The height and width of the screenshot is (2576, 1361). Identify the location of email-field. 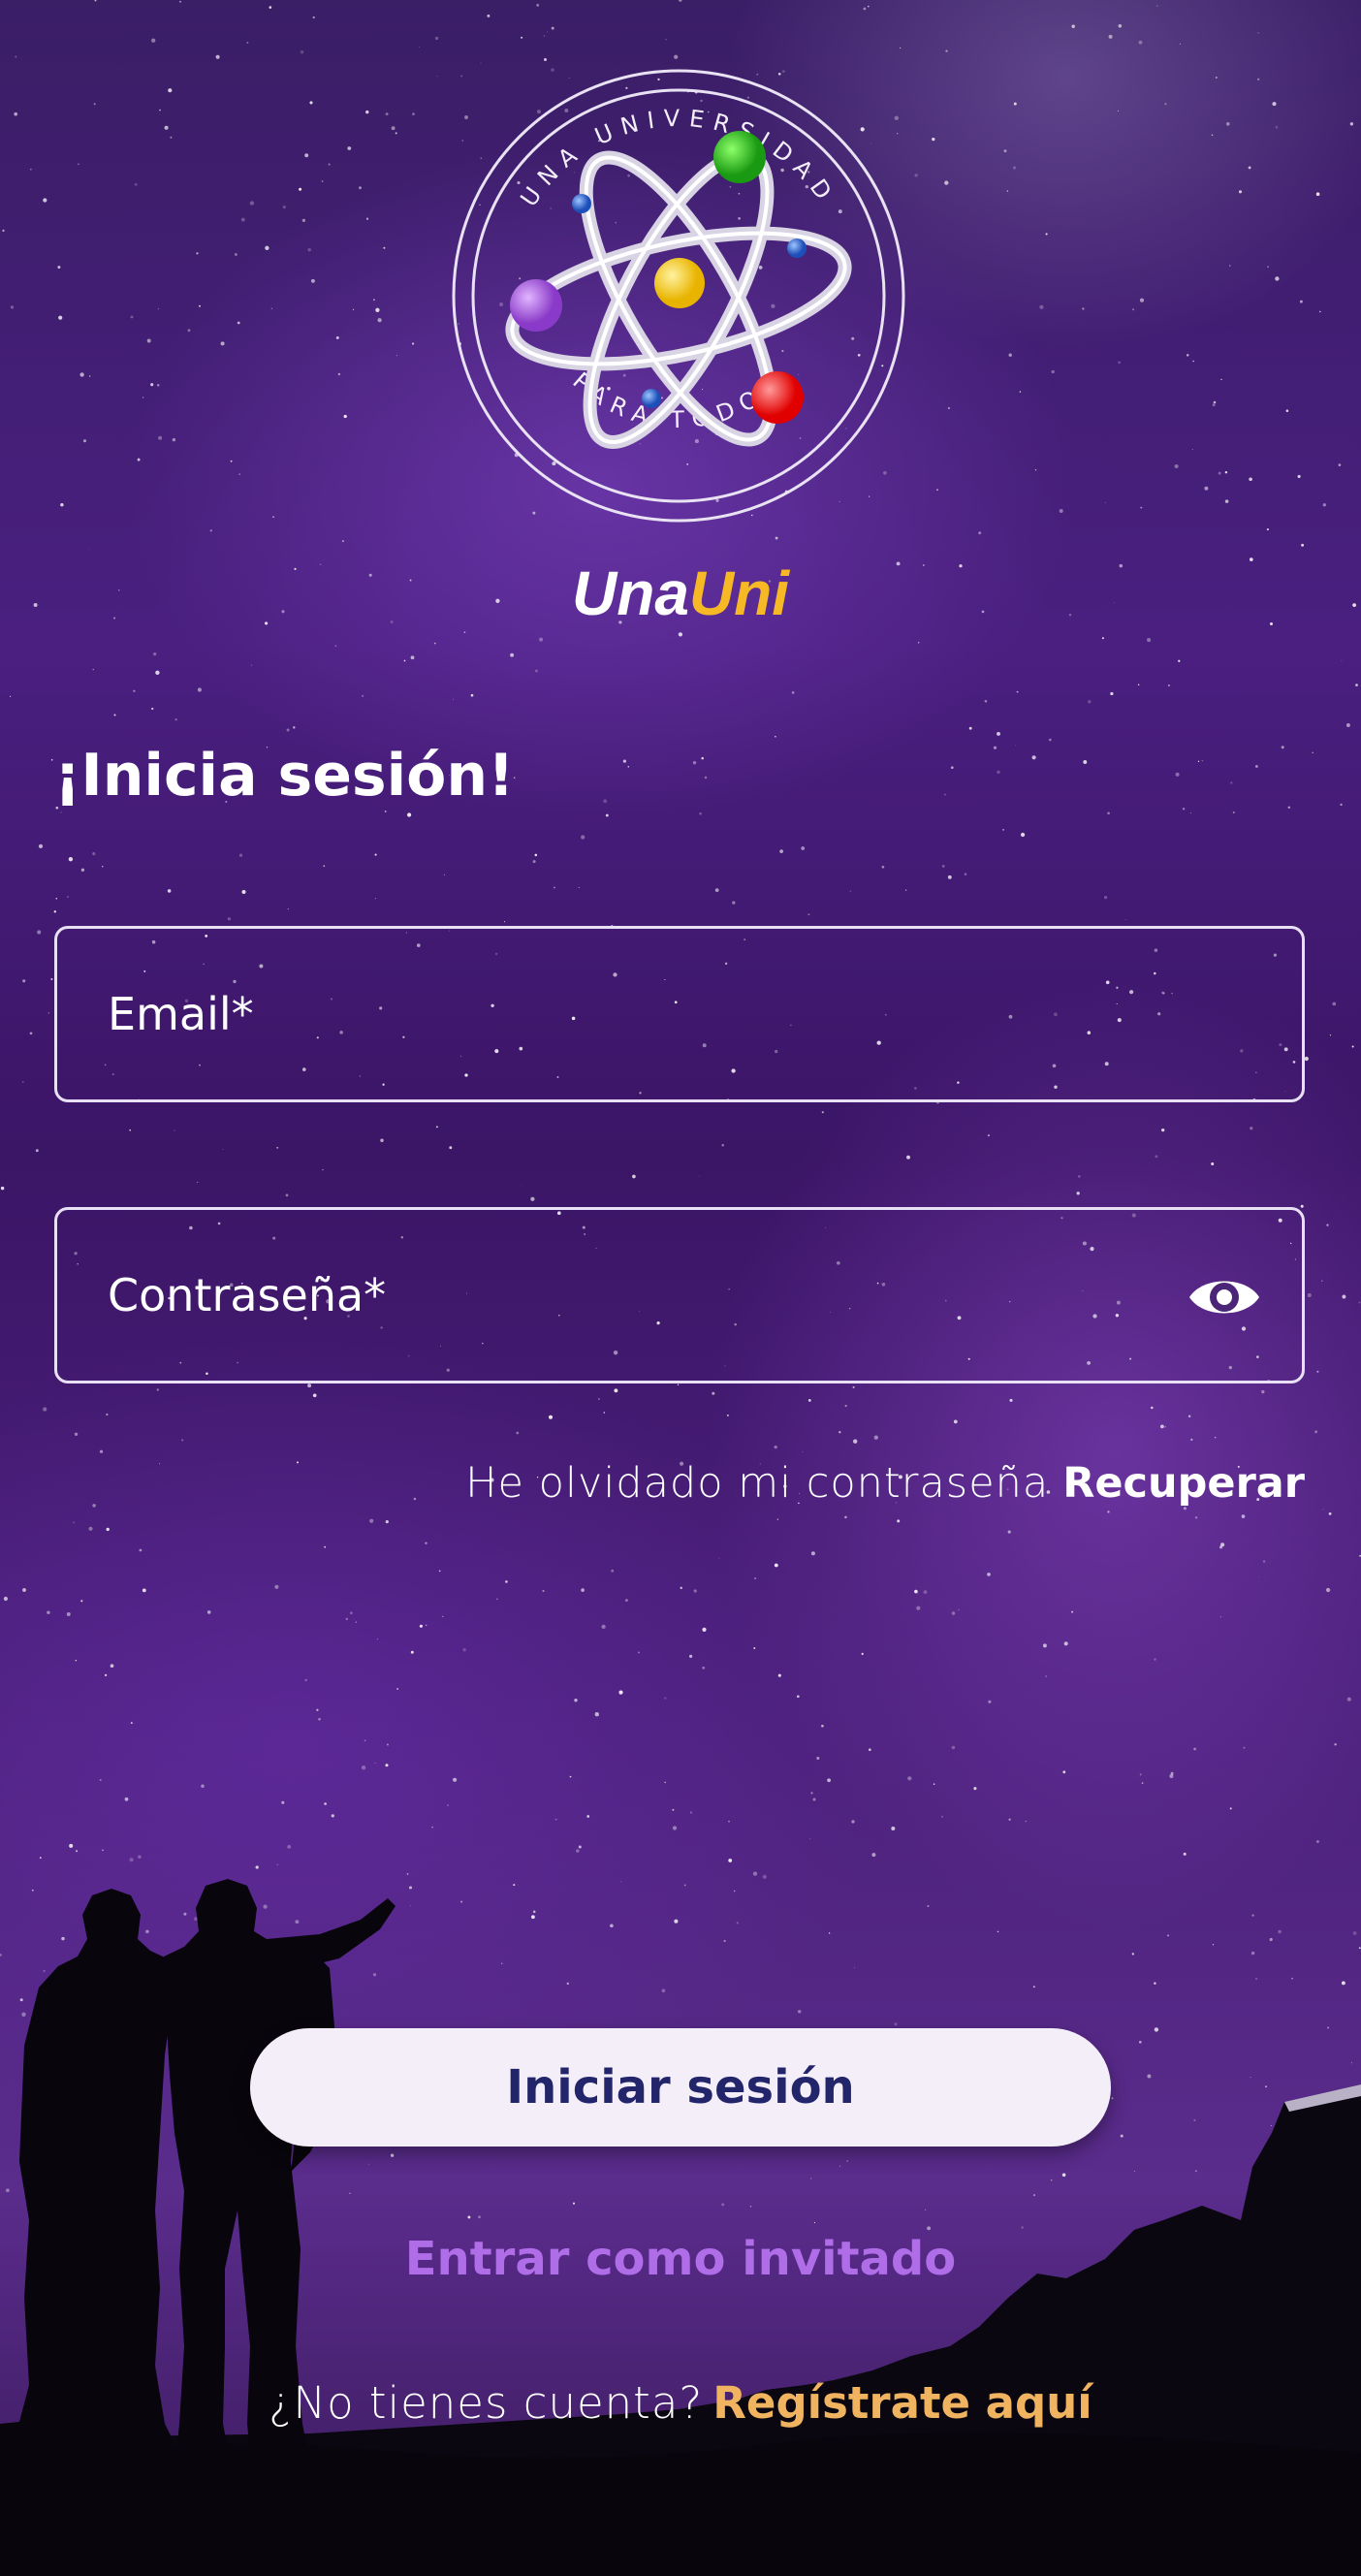
(679, 1014).